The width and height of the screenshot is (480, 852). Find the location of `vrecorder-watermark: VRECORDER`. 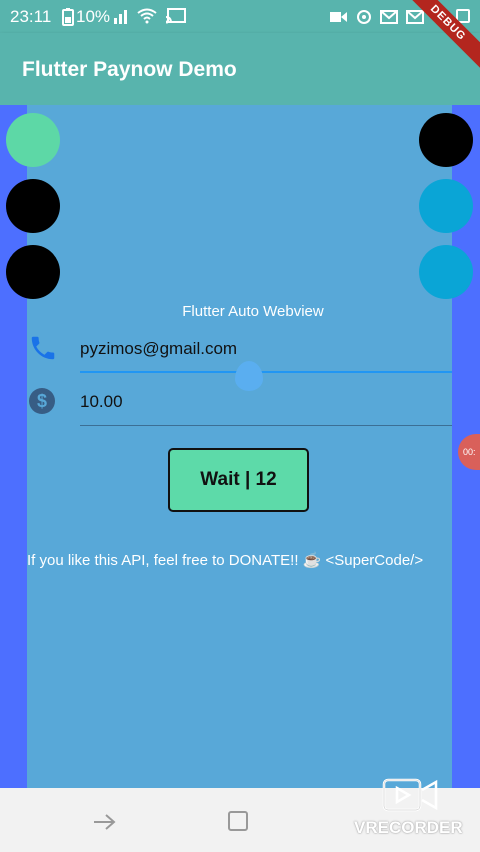

vrecorder-watermark: VRECORDER is located at coordinates (408, 827).